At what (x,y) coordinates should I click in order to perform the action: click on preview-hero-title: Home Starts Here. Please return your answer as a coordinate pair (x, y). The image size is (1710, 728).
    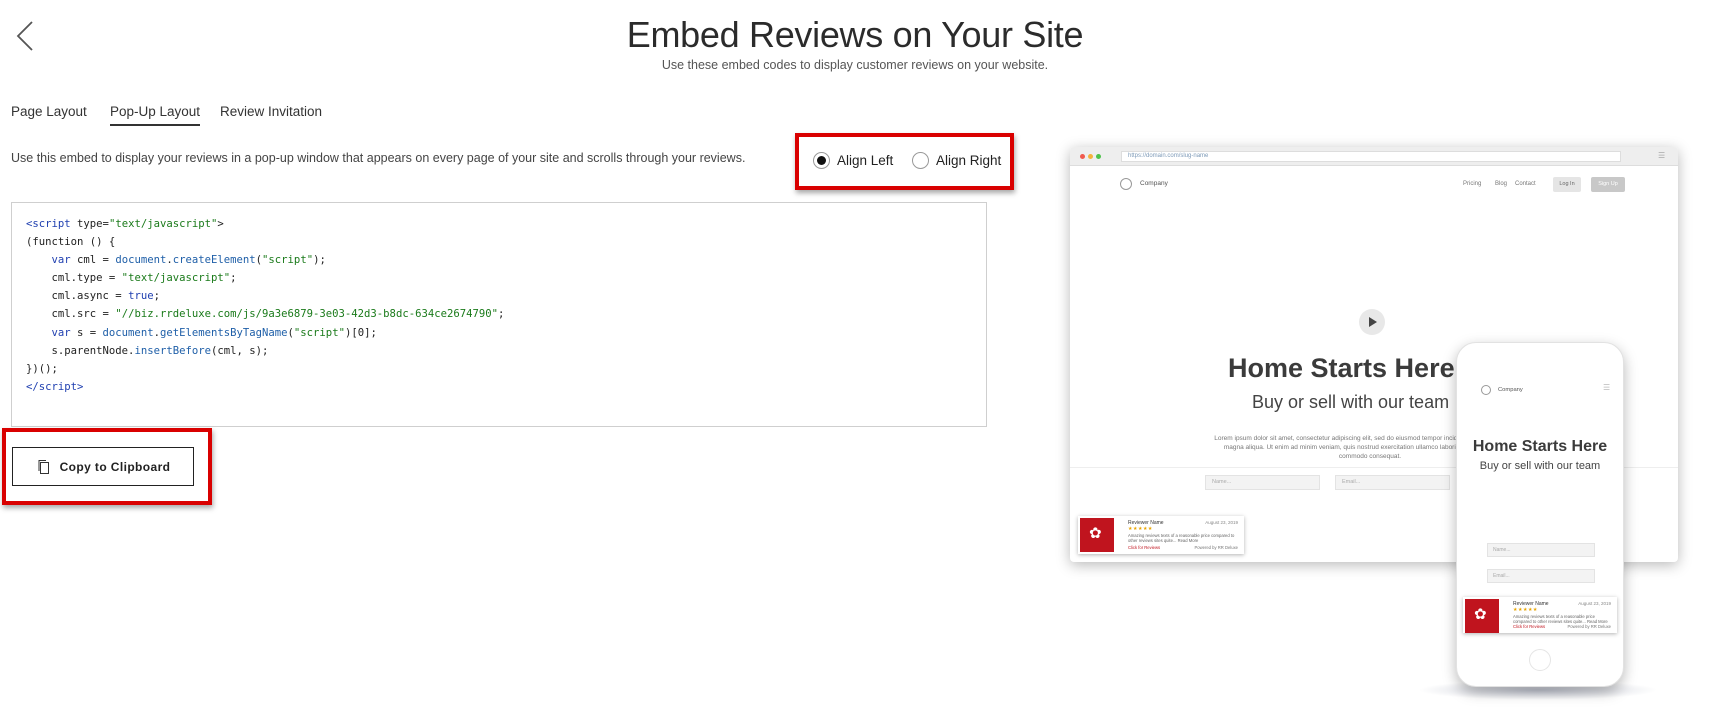
    Looking at the image, I should click on (1341, 368).